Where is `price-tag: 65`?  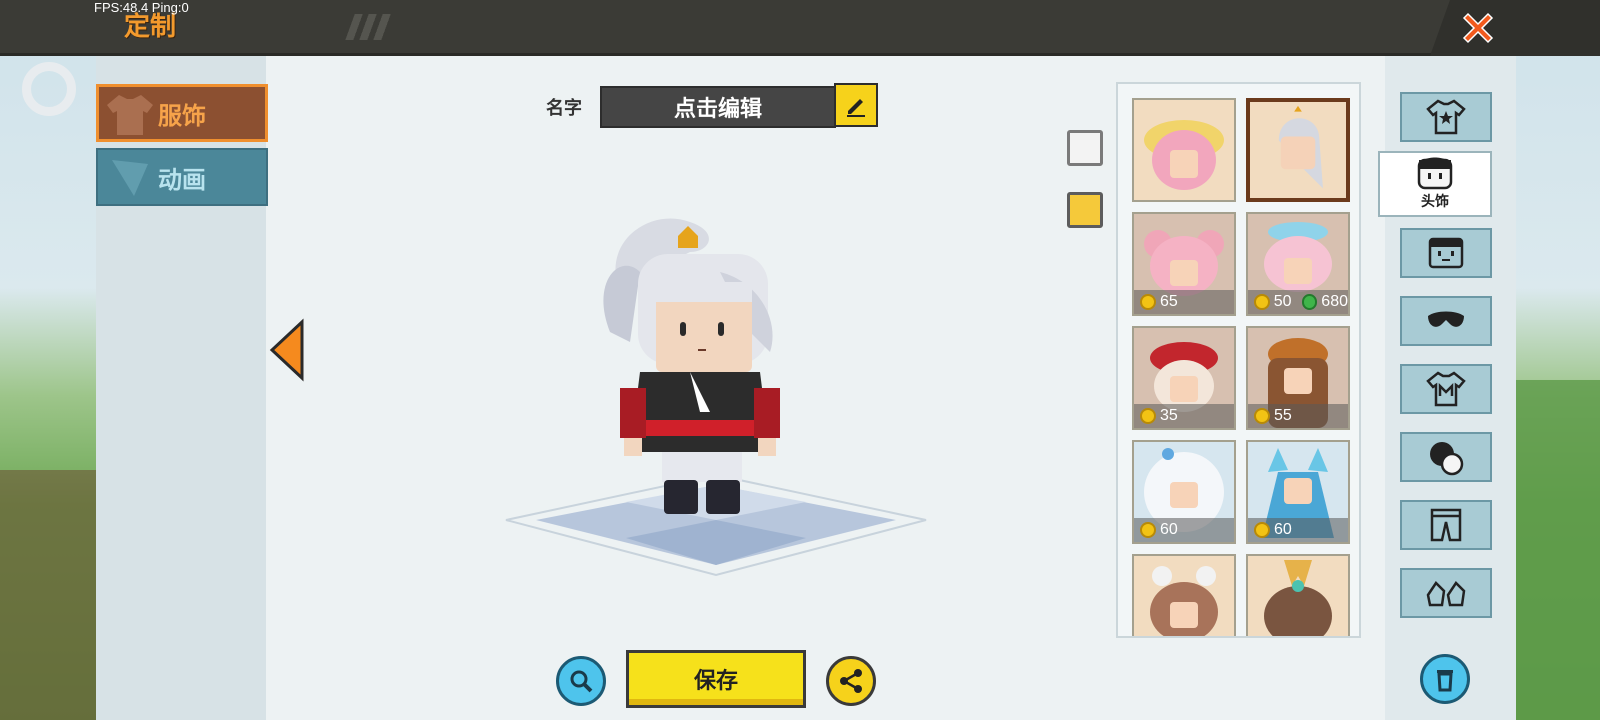
price-tag: 65 is located at coordinates (1184, 302).